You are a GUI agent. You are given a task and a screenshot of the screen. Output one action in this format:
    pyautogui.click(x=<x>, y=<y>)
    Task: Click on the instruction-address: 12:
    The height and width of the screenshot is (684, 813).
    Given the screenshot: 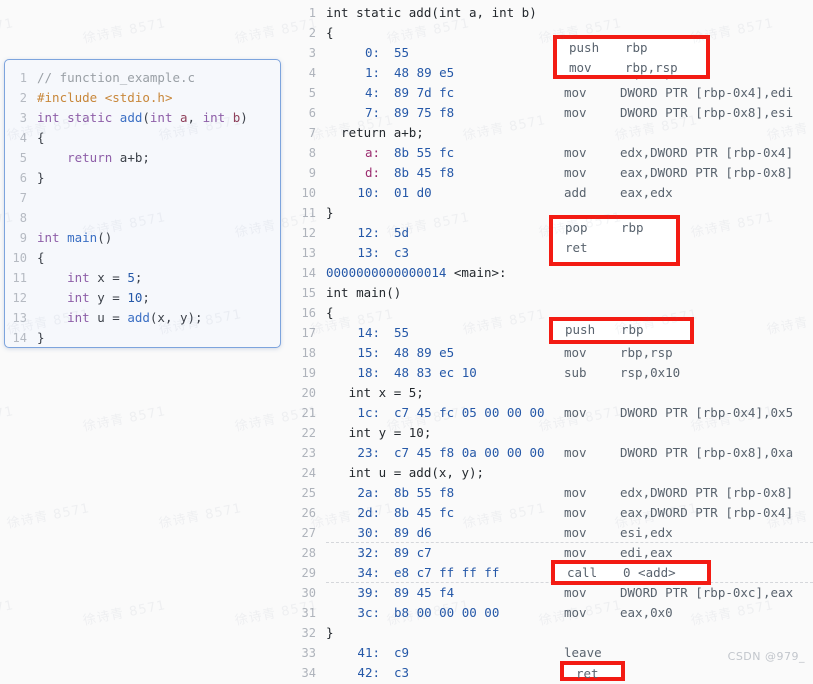 What is the action you would take?
    pyautogui.click(x=368, y=232)
    